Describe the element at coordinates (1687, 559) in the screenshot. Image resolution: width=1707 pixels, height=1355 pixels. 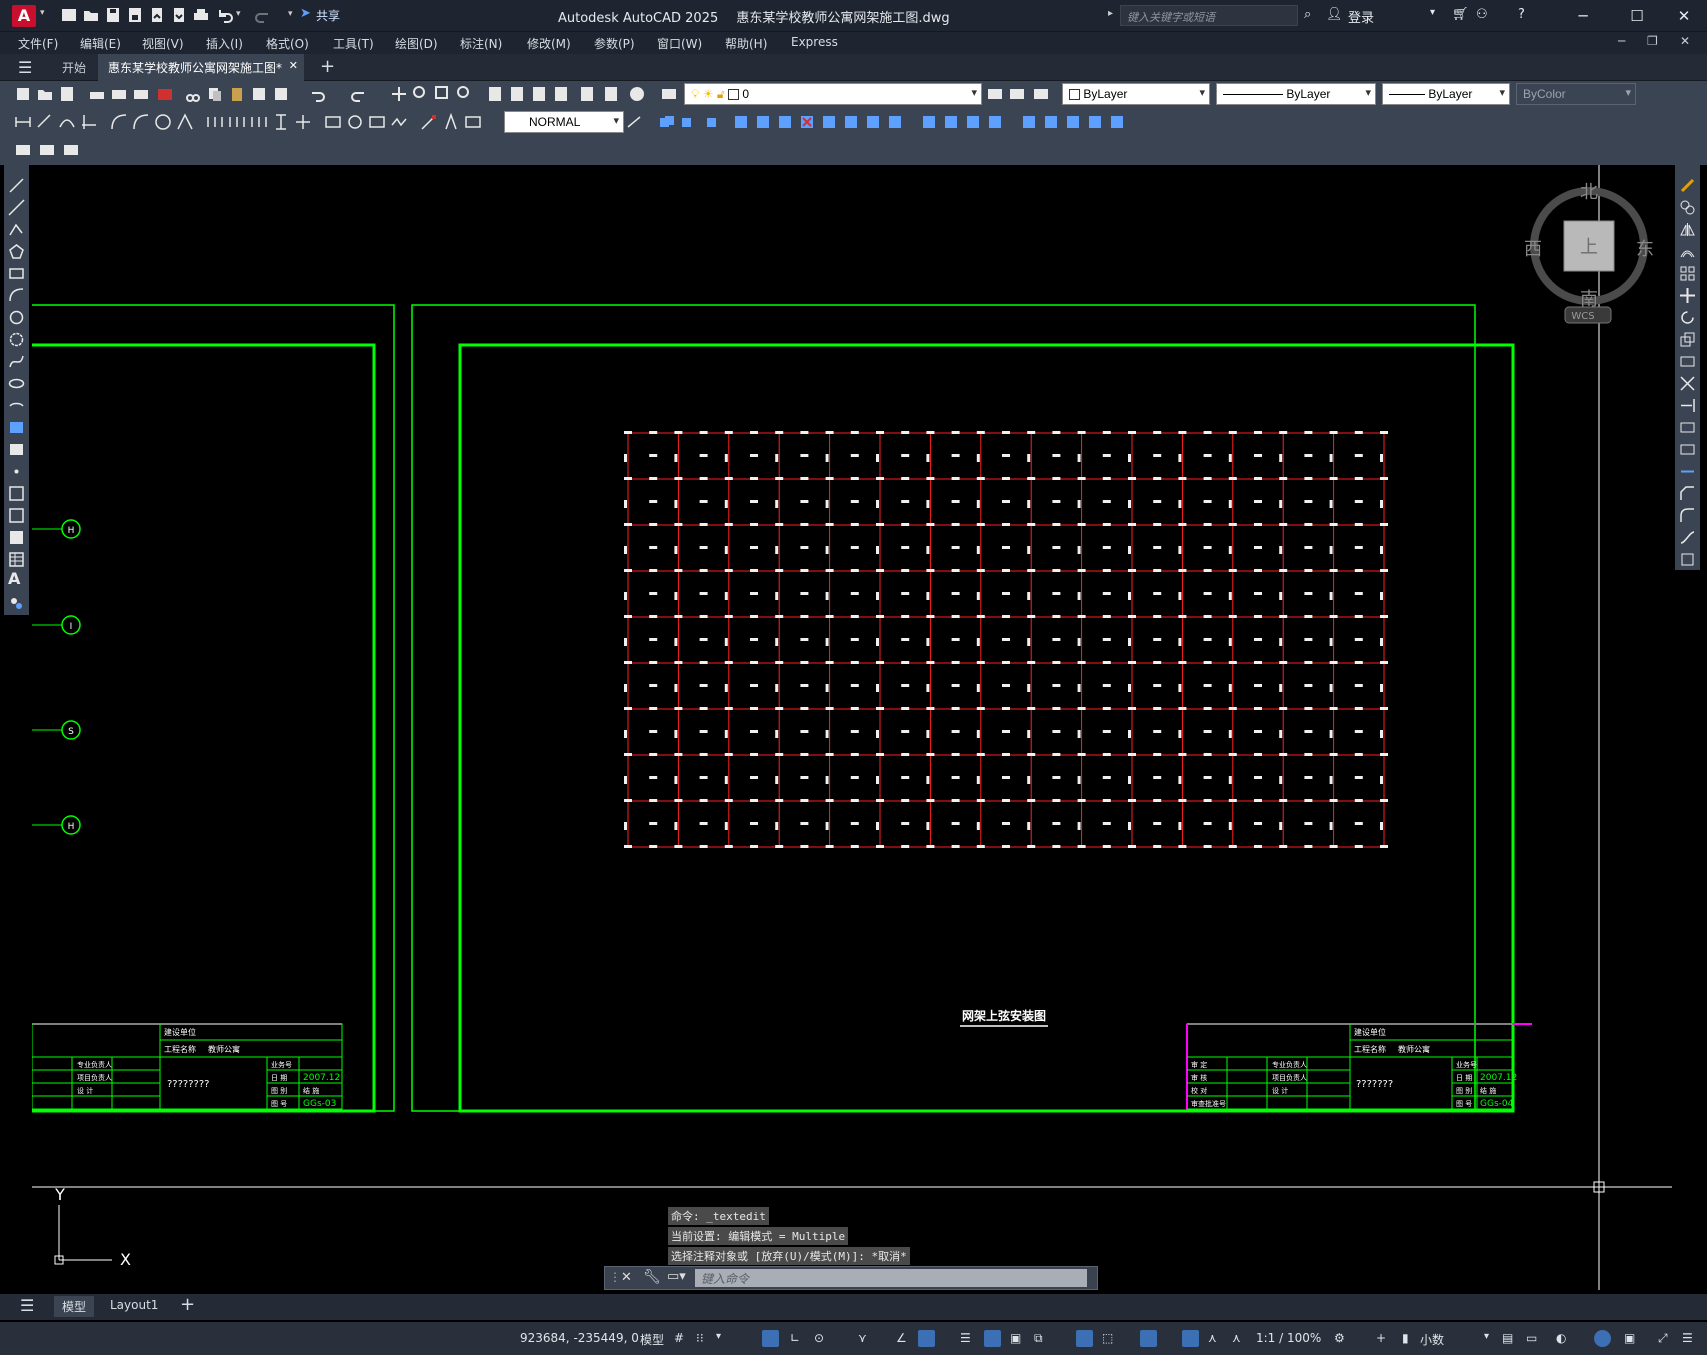
I see `explode-icon` at that location.